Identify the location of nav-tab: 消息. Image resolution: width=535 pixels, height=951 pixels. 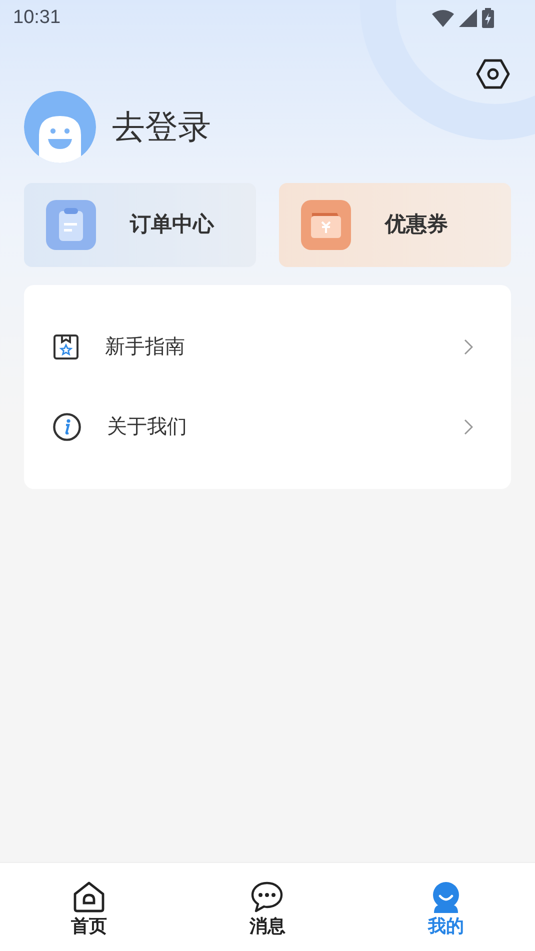
(267, 907).